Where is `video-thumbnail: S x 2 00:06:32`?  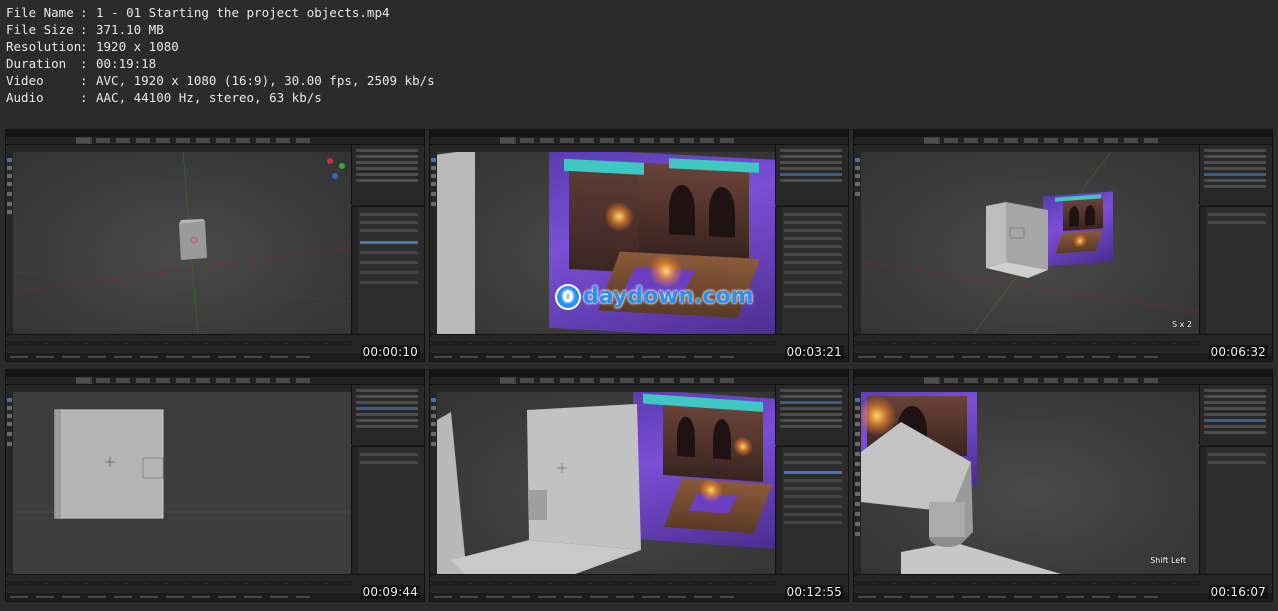 video-thumbnail: S x 2 00:06:32 is located at coordinates (1063, 245).